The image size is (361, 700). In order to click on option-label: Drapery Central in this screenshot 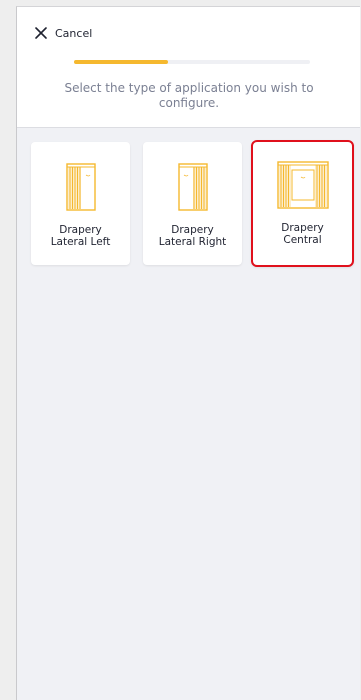, I will do `click(302, 234)`.